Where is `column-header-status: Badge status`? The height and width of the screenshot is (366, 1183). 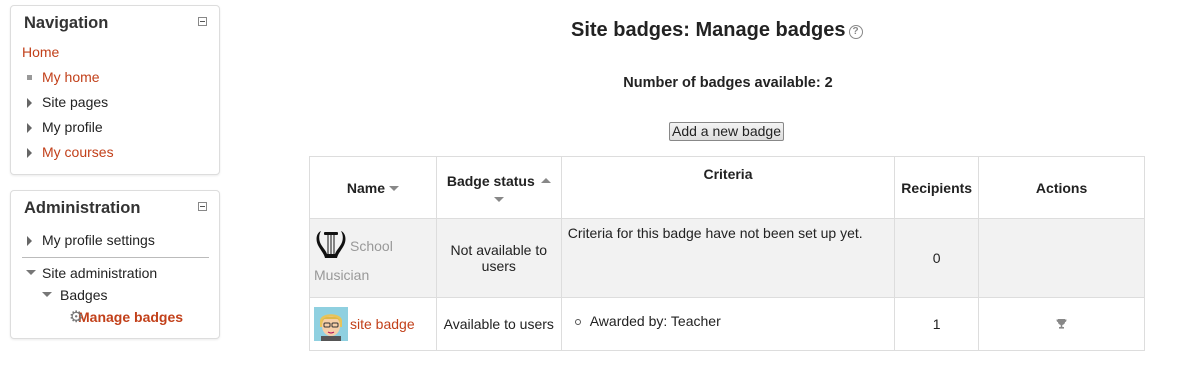
column-header-status: Badge status is located at coordinates (498, 187).